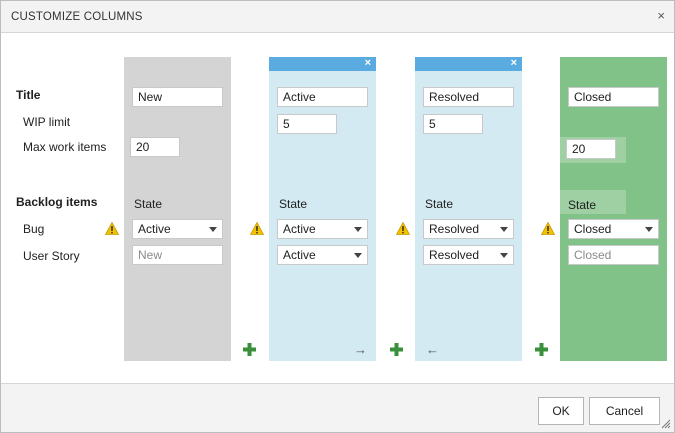  I want to click on column-new: New 20 State Active New, so click(177, 209).